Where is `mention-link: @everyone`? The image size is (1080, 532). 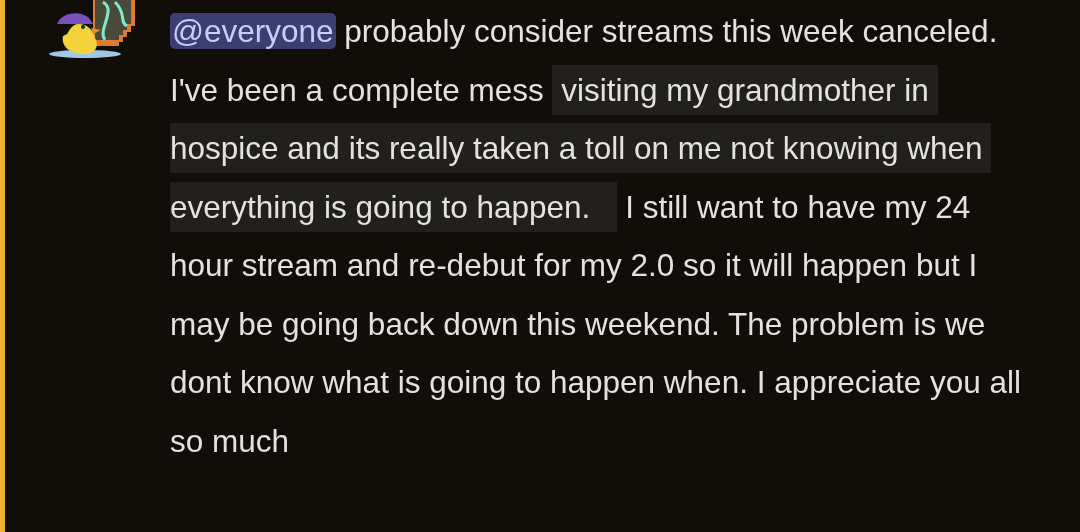
mention-link: @everyone is located at coordinates (253, 31).